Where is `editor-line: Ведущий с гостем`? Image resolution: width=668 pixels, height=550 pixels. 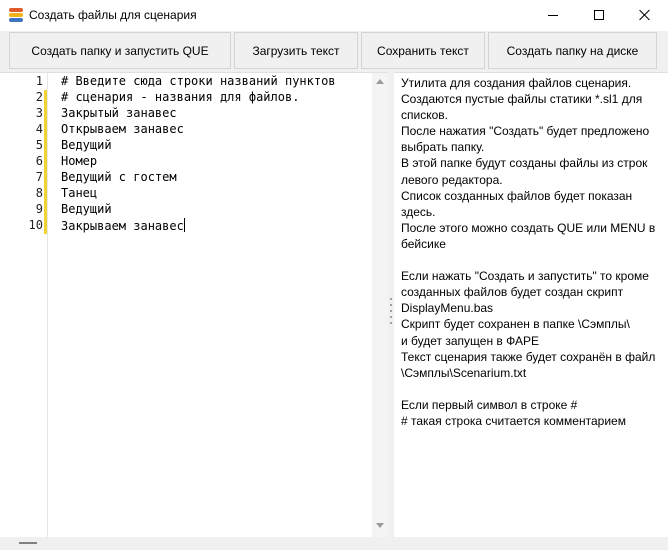 editor-line: Ведущий с гостем is located at coordinates (119, 177).